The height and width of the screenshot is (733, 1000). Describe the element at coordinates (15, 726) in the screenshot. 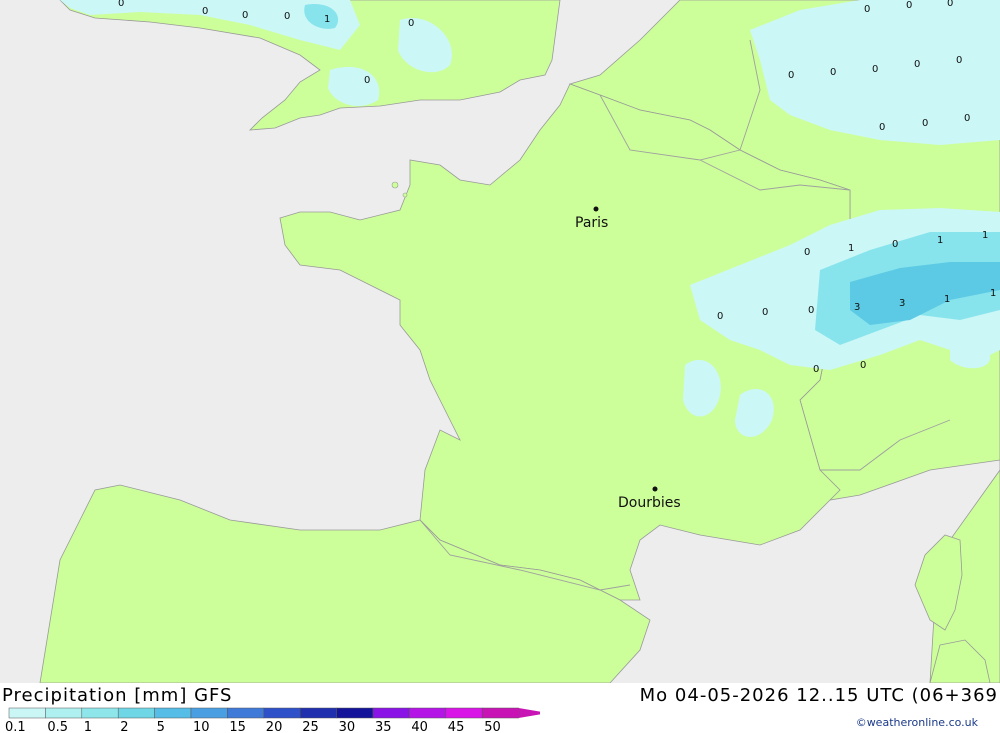

I see `legend-label: 0.1` at that location.